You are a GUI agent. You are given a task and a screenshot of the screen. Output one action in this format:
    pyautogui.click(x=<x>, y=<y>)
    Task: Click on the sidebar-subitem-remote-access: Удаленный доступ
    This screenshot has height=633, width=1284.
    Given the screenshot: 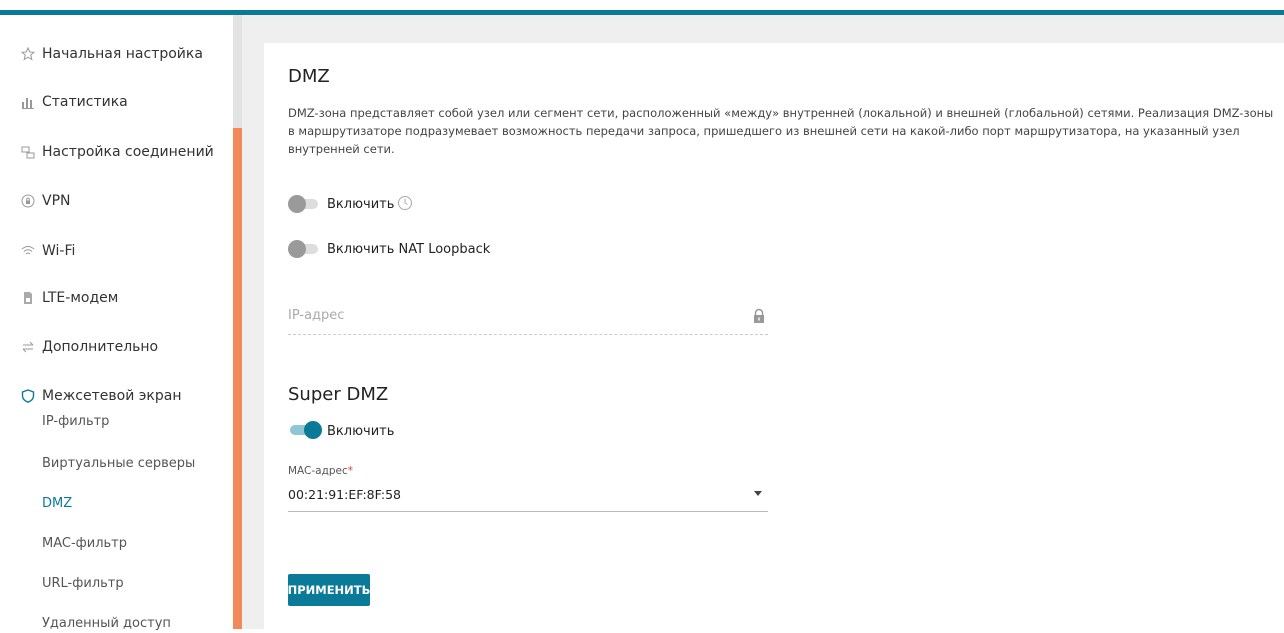 What is the action you would take?
    pyautogui.click(x=106, y=623)
    